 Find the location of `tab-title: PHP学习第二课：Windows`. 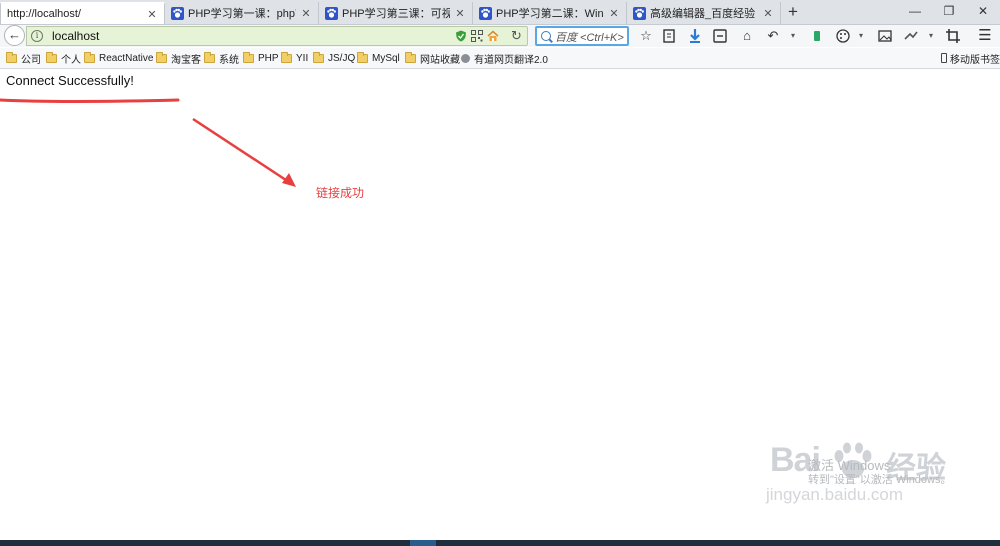

tab-title: PHP学习第二课：Windows is located at coordinates (550, 14).